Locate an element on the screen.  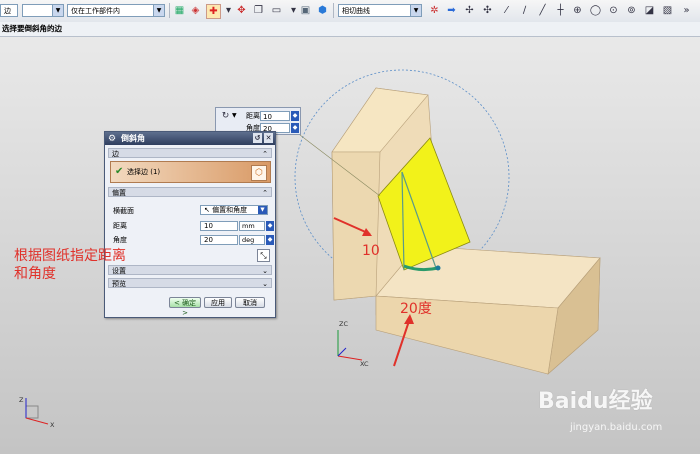
distance-annotation: 10 is located at coordinates (371, 251).